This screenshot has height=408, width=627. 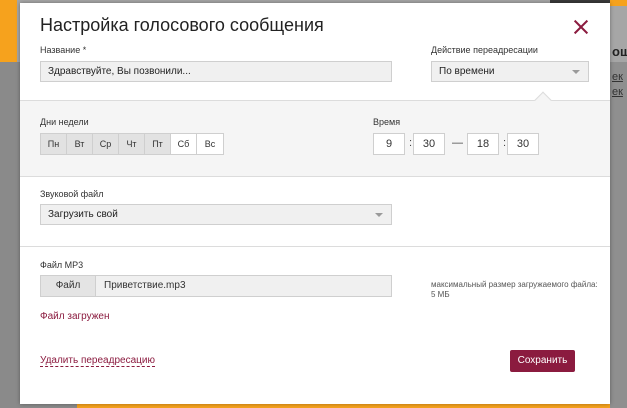 I want to click on file-name-field: Приветствие.mp3, so click(x=243, y=286).